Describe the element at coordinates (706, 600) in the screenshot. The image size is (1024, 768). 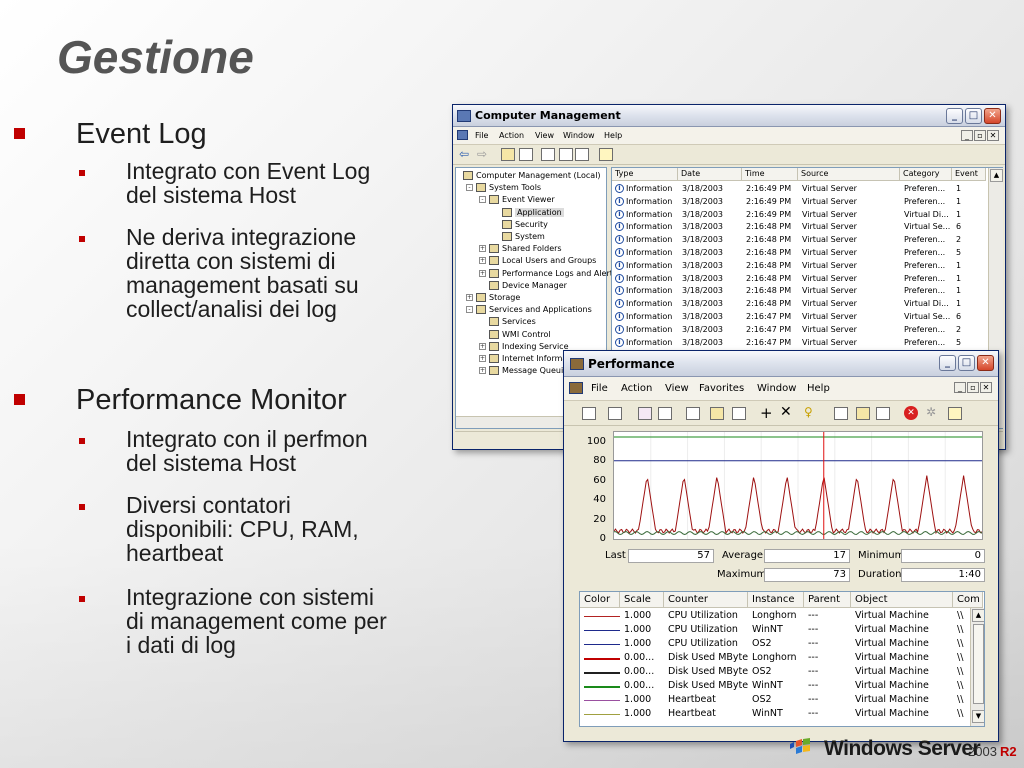
I see `counter-column-header: Counter` at that location.